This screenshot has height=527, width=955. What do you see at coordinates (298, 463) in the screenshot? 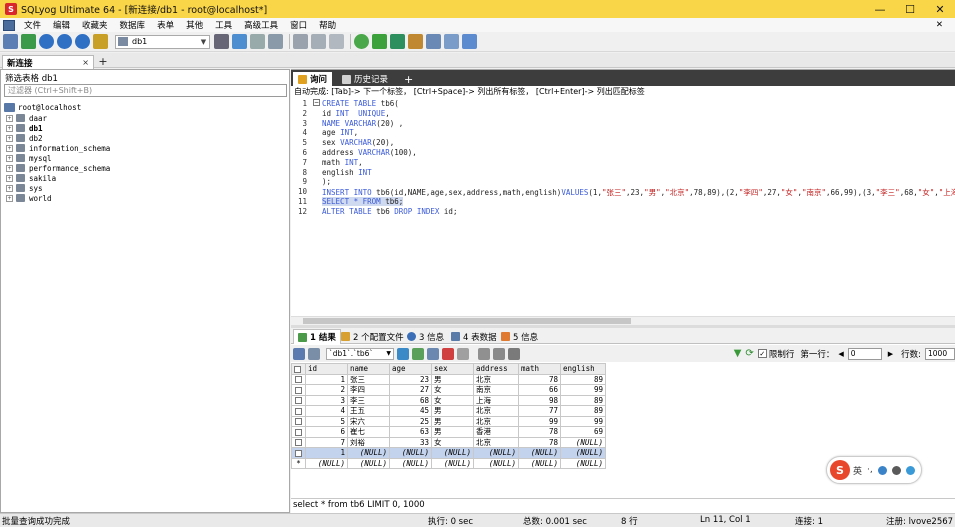
I see `row-checkbox: *` at bounding box center [298, 463].